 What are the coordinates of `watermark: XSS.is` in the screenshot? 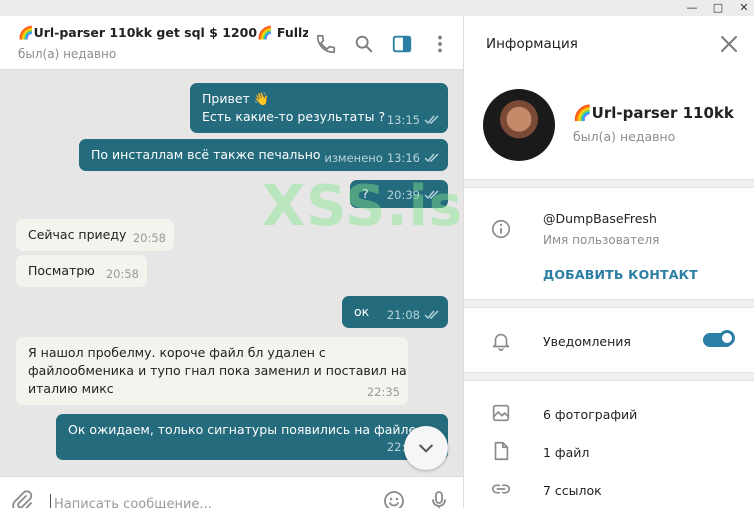 It's located at (363, 206).